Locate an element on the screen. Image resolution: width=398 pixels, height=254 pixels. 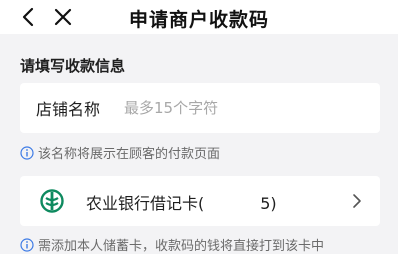
nav-bar: 申请商户收款码 is located at coordinates (199, 17).